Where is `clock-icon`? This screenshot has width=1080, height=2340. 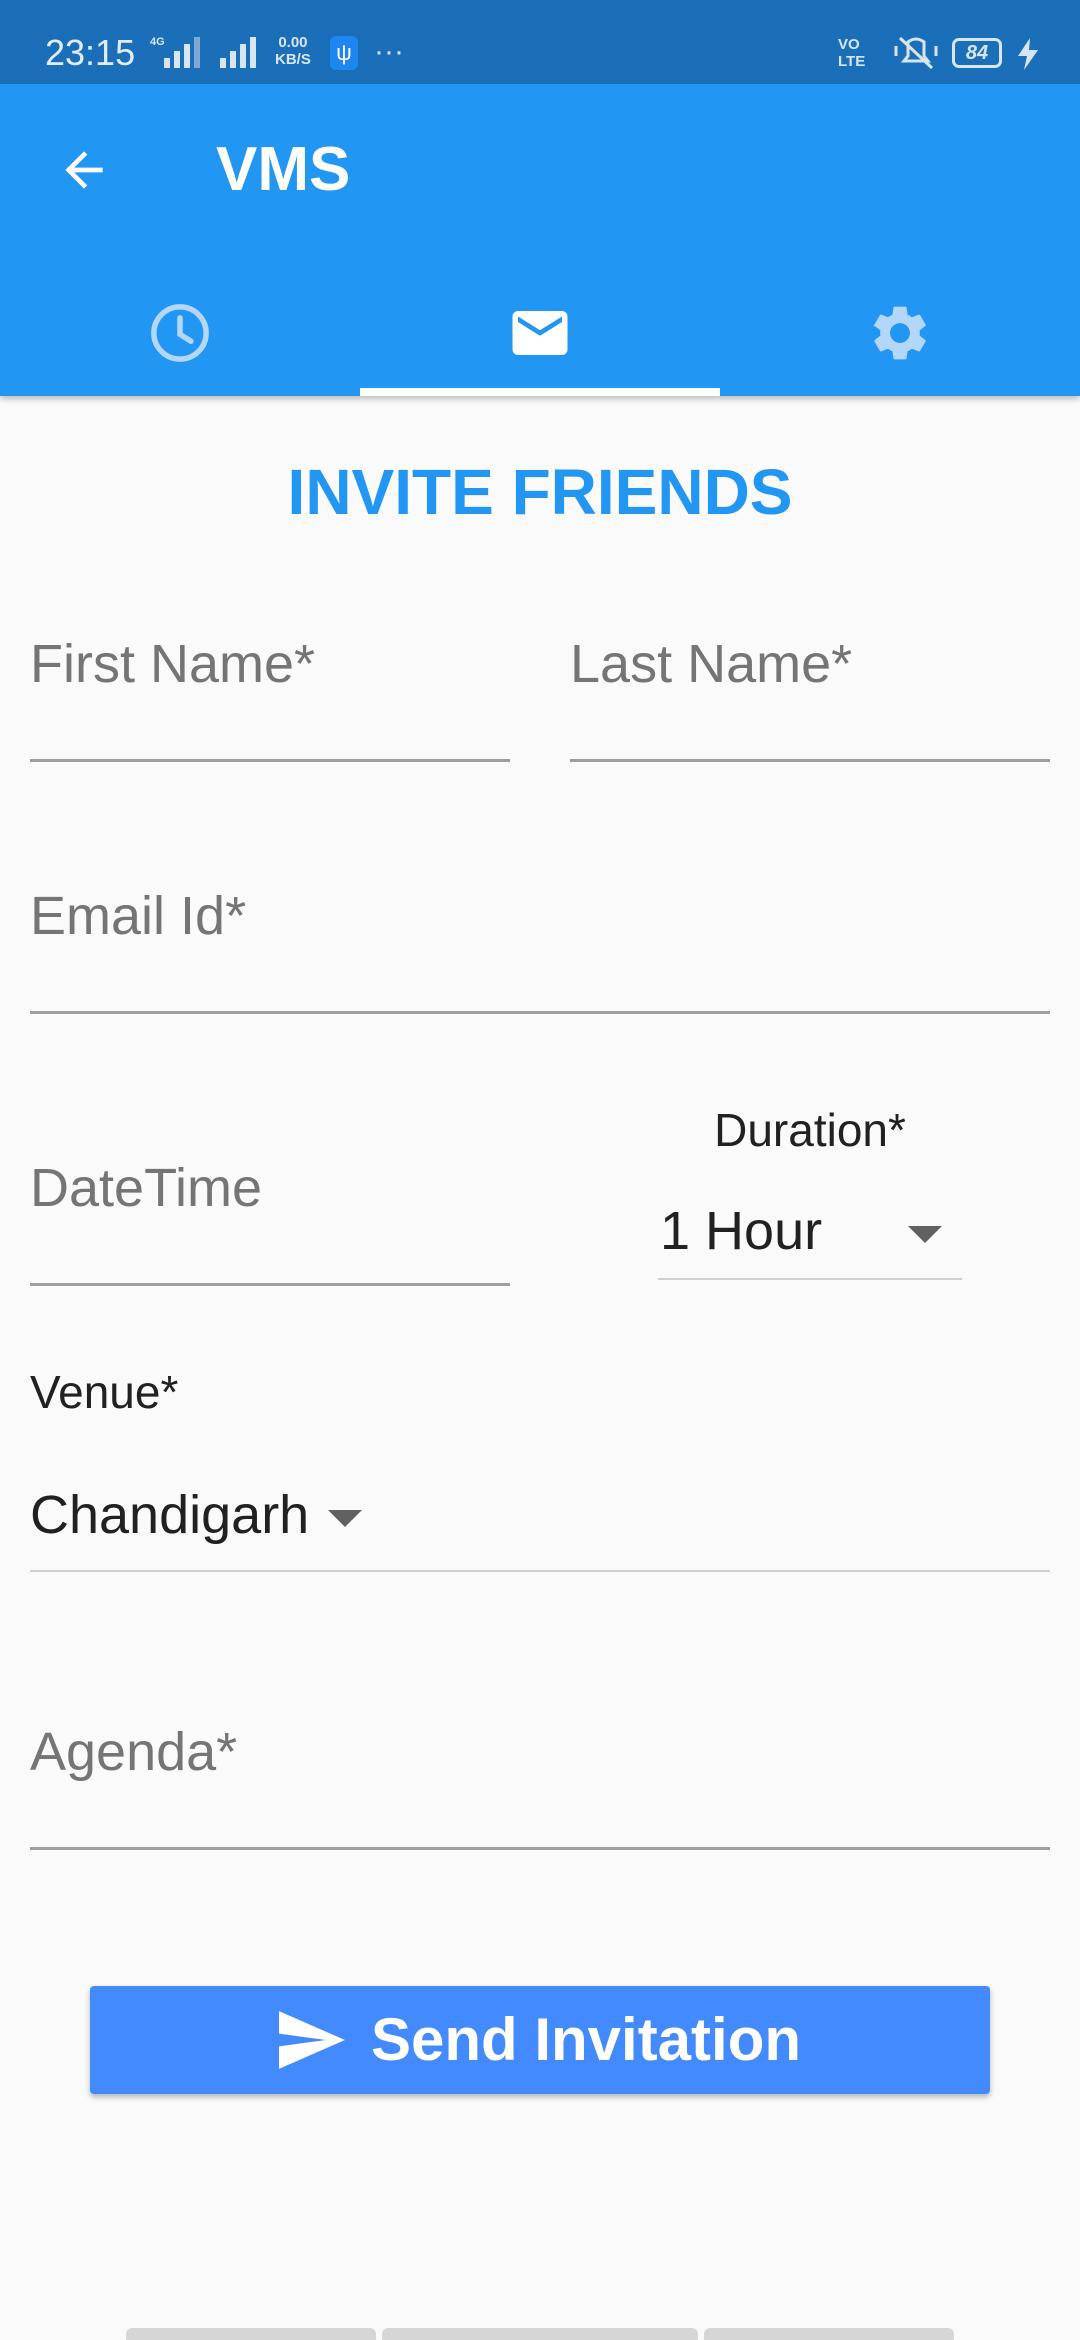
clock-icon is located at coordinates (180, 333).